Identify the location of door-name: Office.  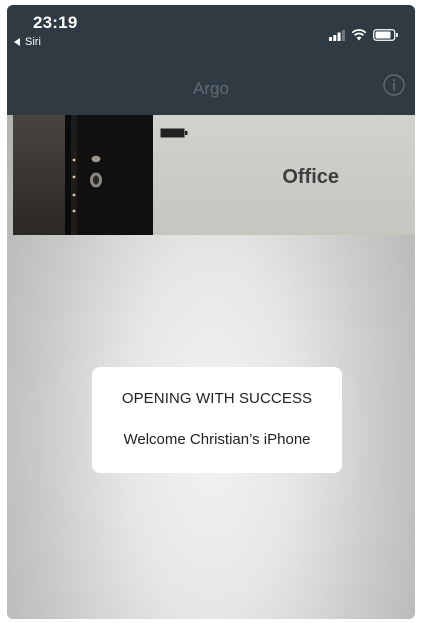
(284, 177).